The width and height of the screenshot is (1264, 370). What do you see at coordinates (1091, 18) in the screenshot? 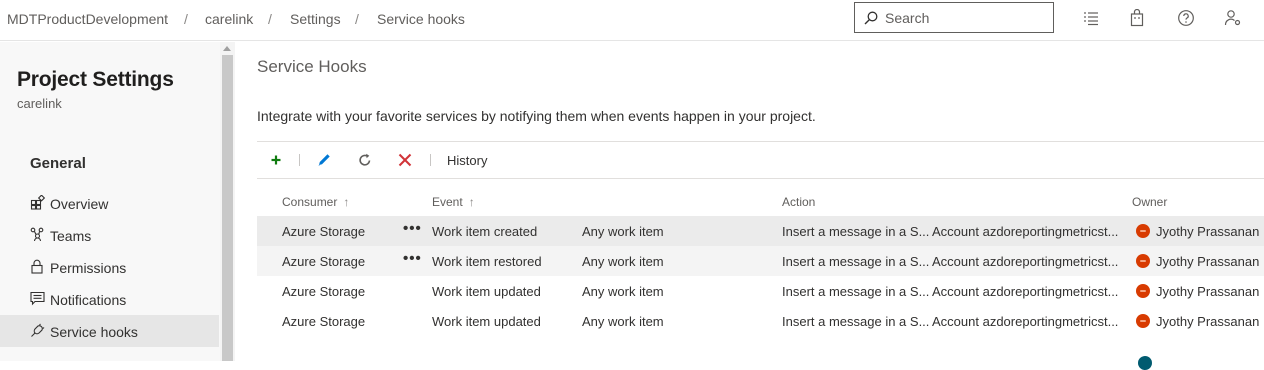
I see `list-icon` at bounding box center [1091, 18].